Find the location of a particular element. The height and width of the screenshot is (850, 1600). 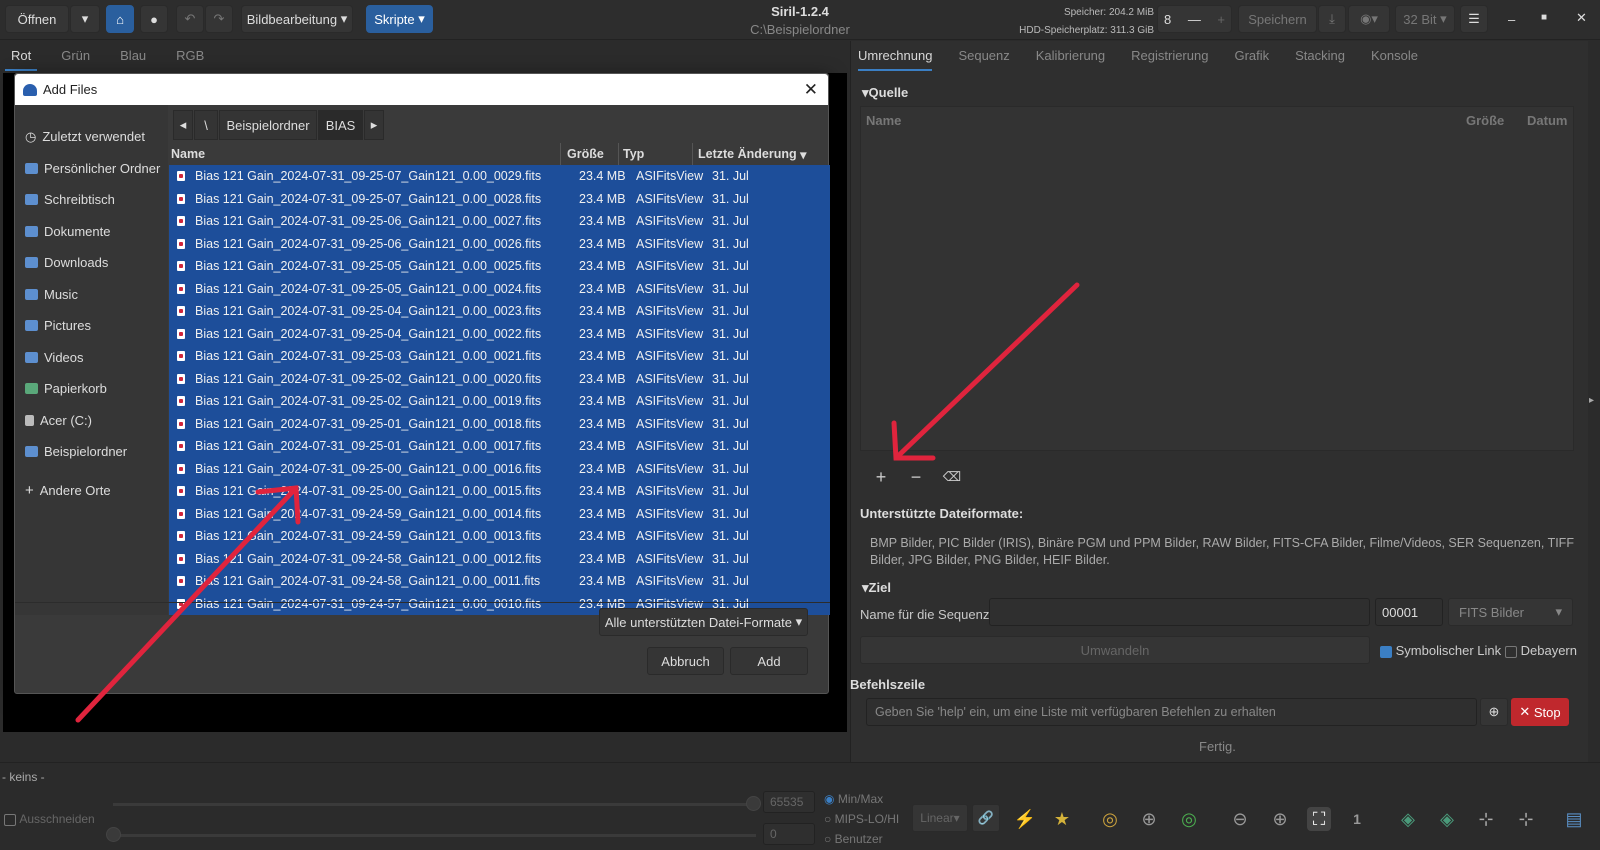

arrow-1-shaft is located at coordinates (187, 604).